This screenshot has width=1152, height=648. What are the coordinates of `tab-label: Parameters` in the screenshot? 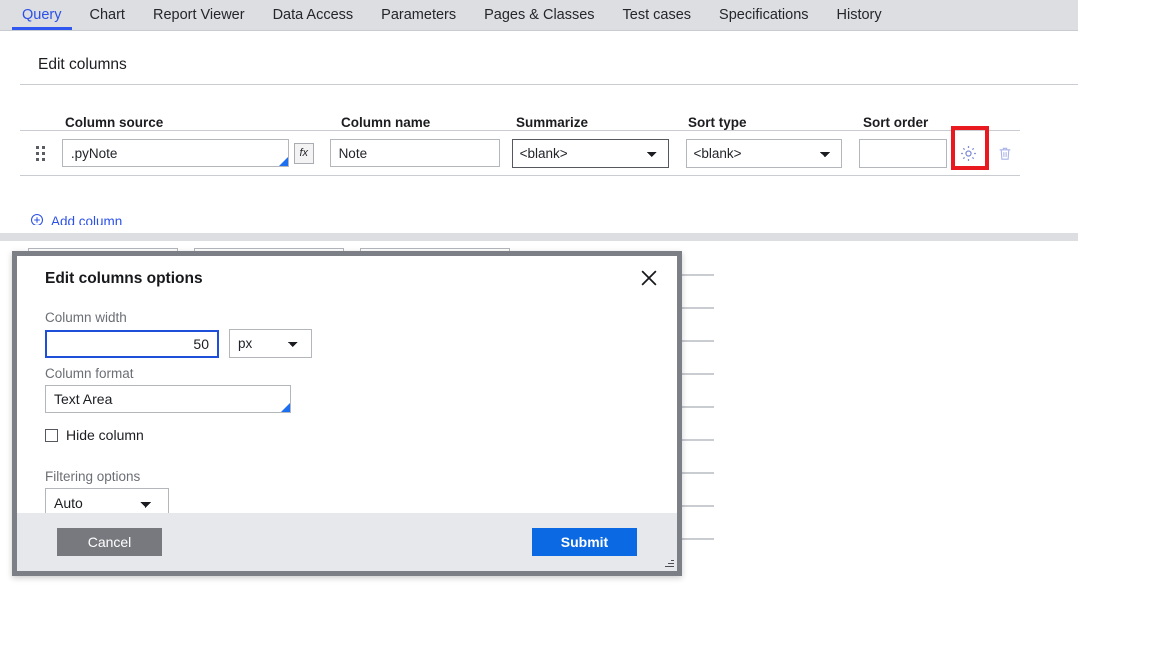 It's located at (419, 15).